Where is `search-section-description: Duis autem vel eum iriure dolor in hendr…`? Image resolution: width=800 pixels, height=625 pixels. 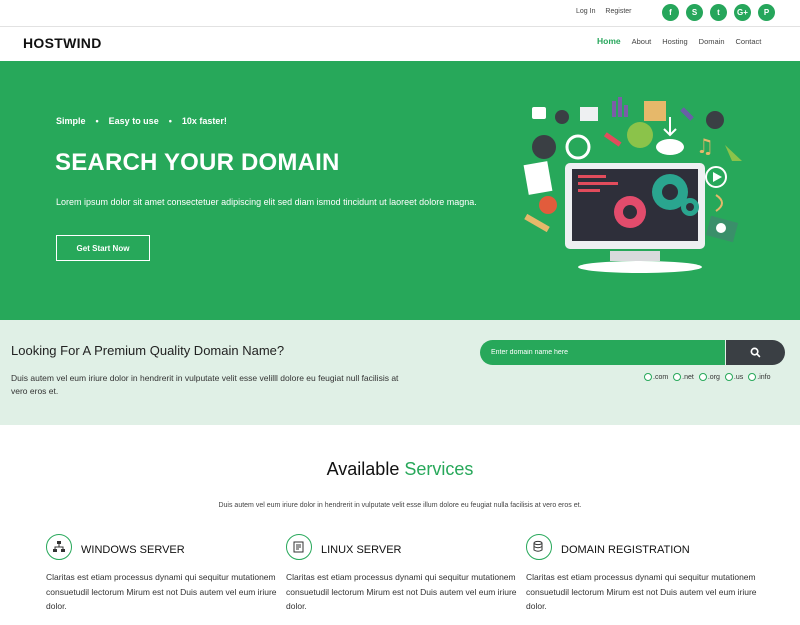
search-section-description: Duis autem vel eum iriure dolor in hendr… is located at coordinates (205, 384).